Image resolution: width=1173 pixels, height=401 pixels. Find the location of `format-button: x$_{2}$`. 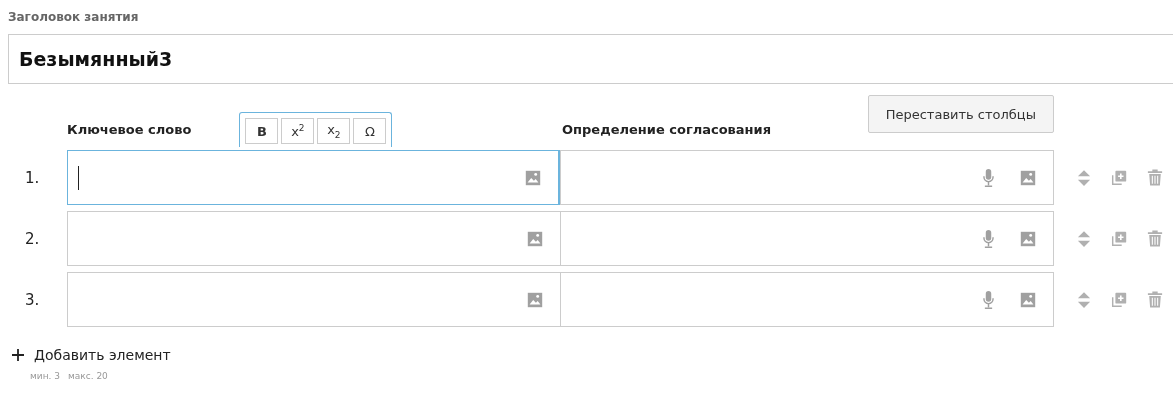

format-button: x$_{2}$ is located at coordinates (334, 131).